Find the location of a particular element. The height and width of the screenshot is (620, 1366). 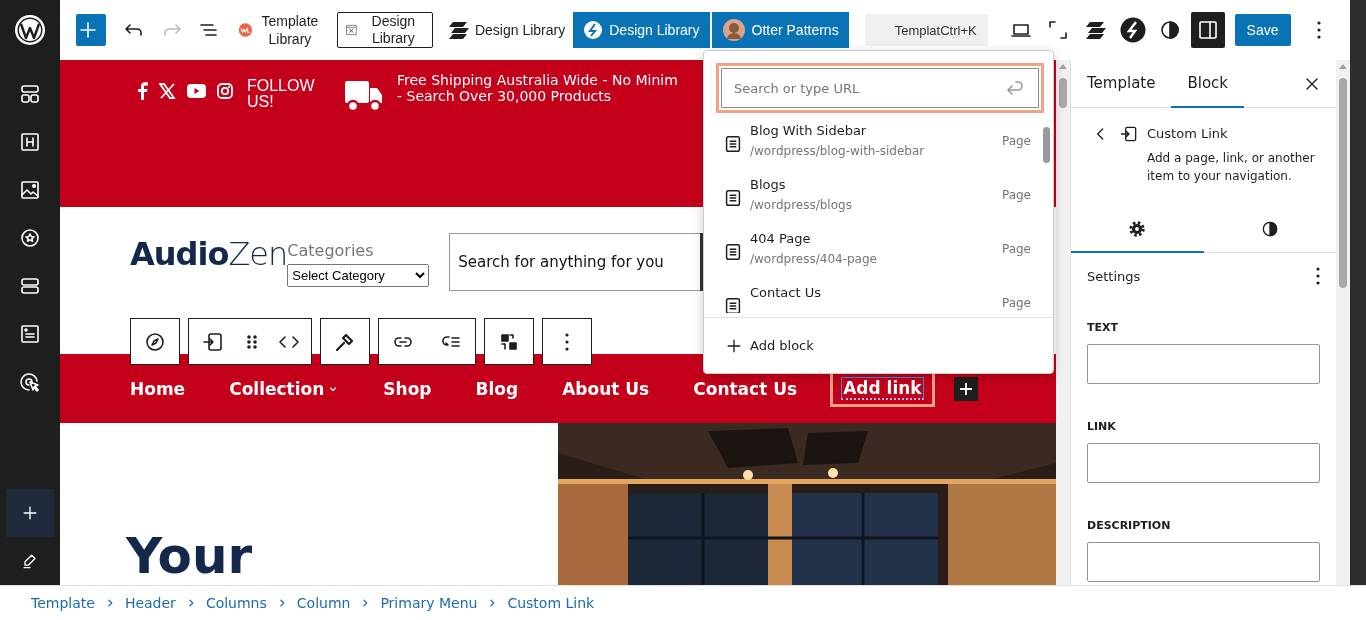

shortcut-text: Ctrl+K is located at coordinates (958, 30).